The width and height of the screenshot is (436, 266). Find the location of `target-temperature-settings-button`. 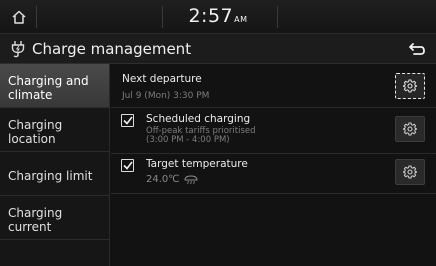

target-temperature-settings-button is located at coordinates (410, 172).